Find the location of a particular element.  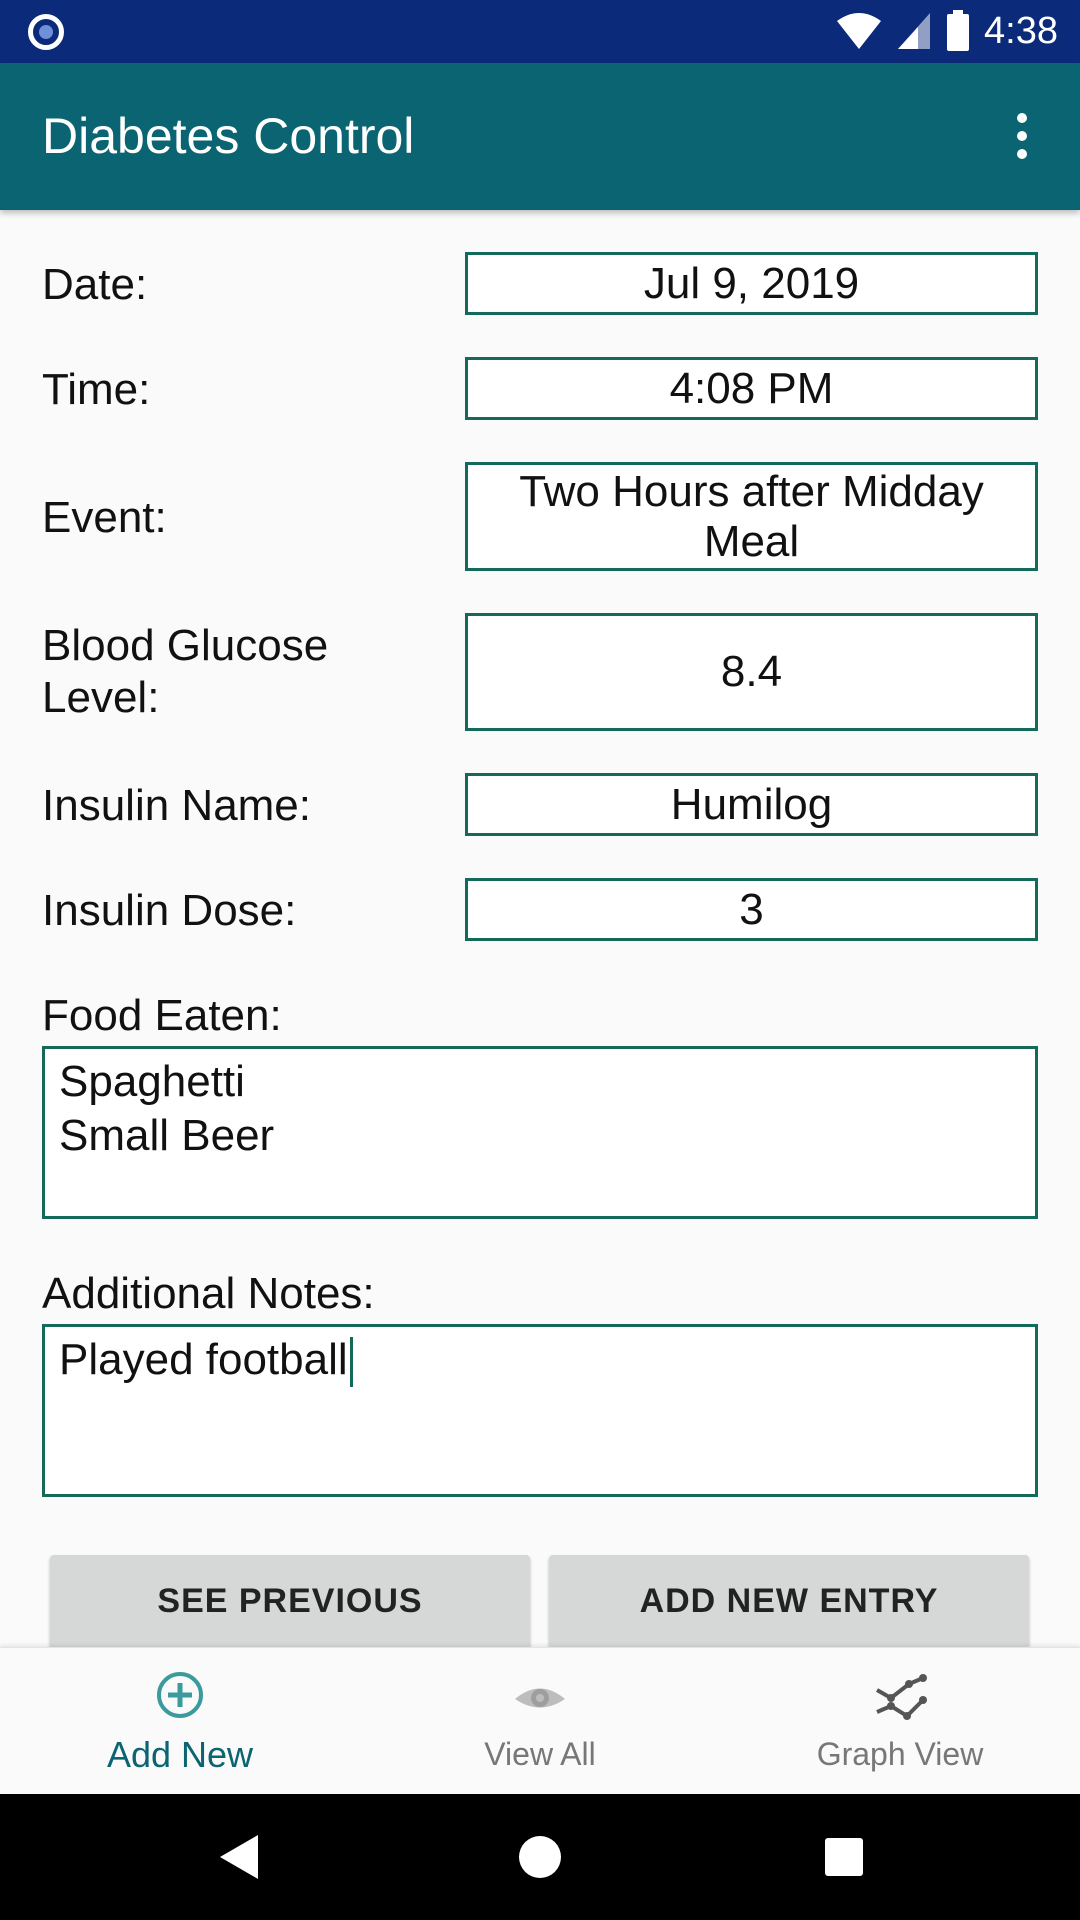

notes-label: Additional Notes: is located at coordinates (208, 1293).